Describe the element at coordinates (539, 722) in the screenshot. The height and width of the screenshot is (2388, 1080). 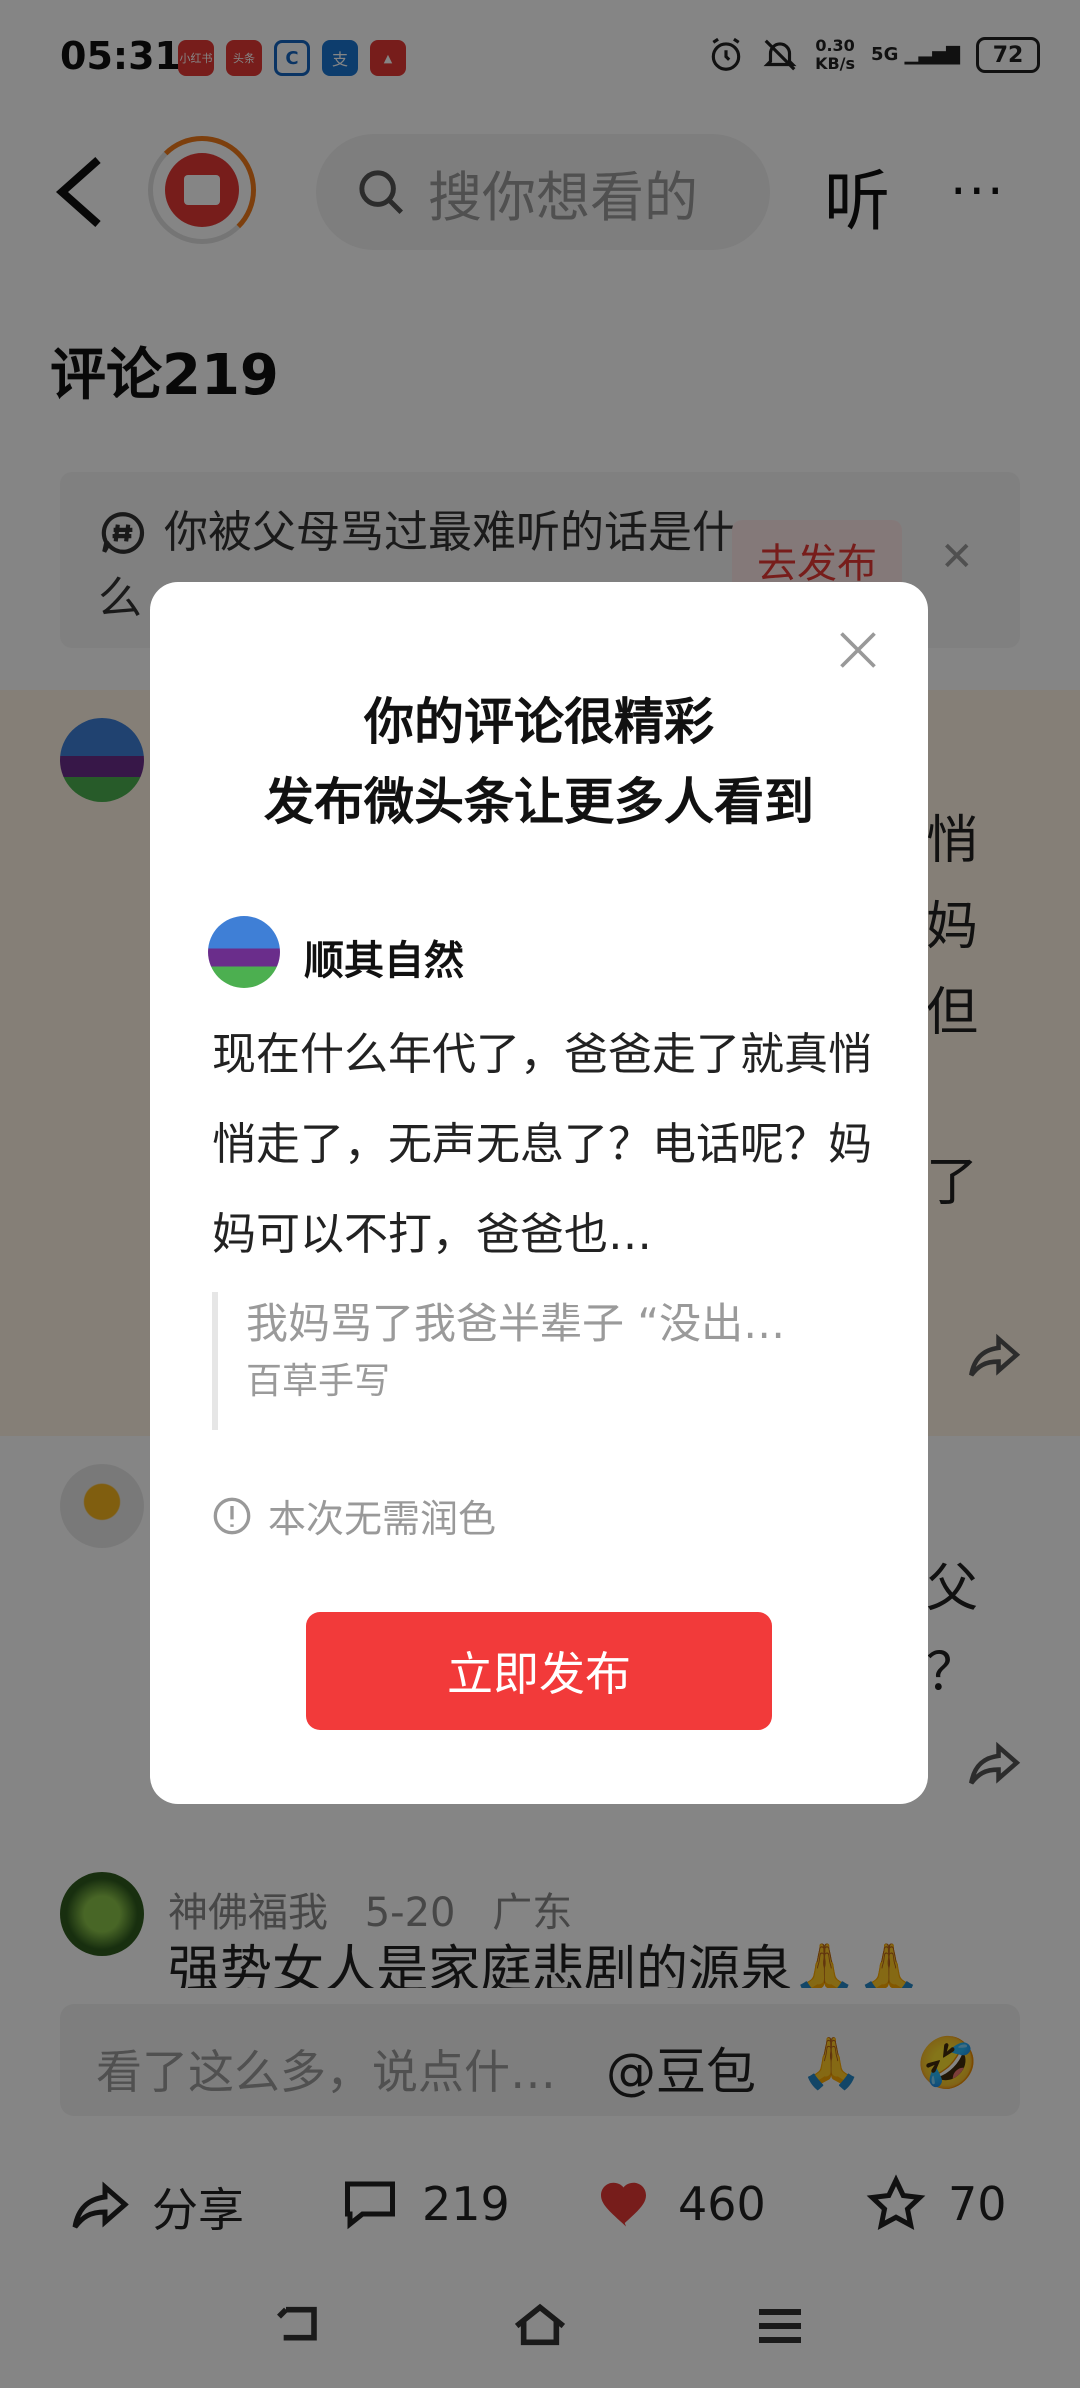
I see `dialog-title-line1: 你的评论很精彩` at that location.